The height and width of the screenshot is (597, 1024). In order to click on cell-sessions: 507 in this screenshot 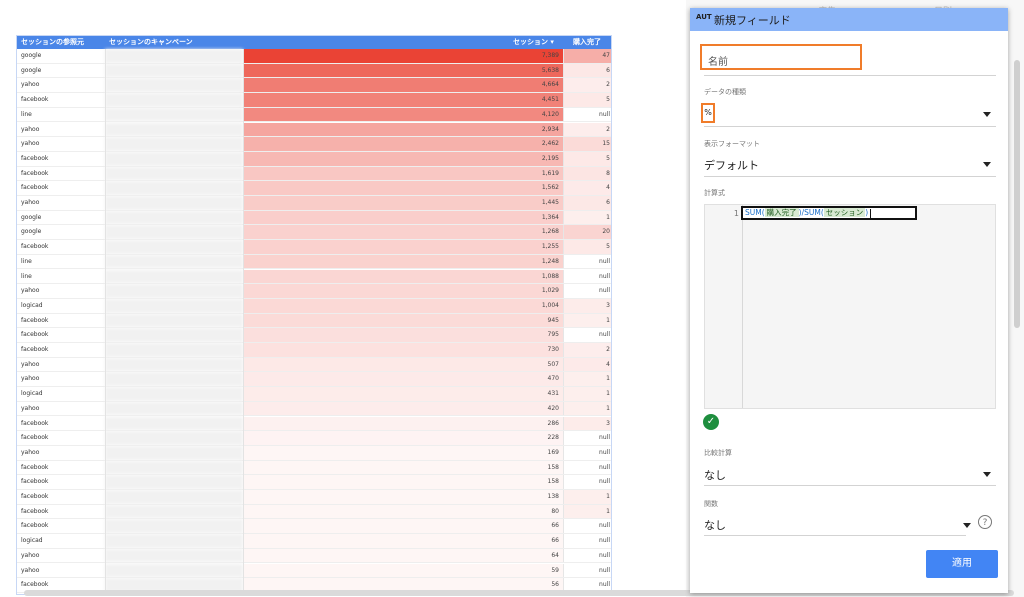, I will do `click(403, 364)`.